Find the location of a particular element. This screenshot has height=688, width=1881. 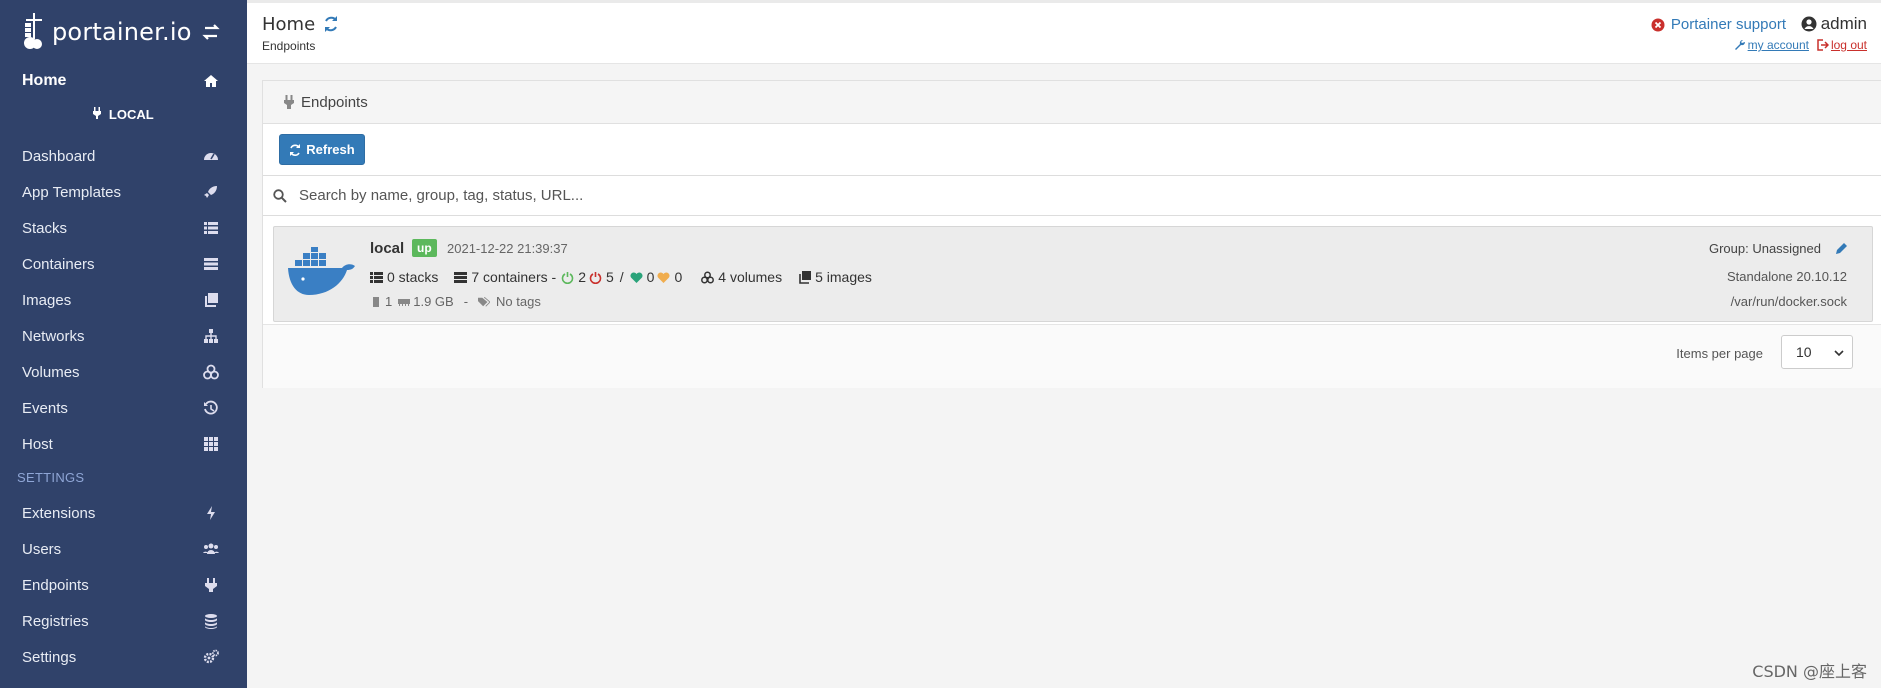

bolt-icon is located at coordinates (211, 513).